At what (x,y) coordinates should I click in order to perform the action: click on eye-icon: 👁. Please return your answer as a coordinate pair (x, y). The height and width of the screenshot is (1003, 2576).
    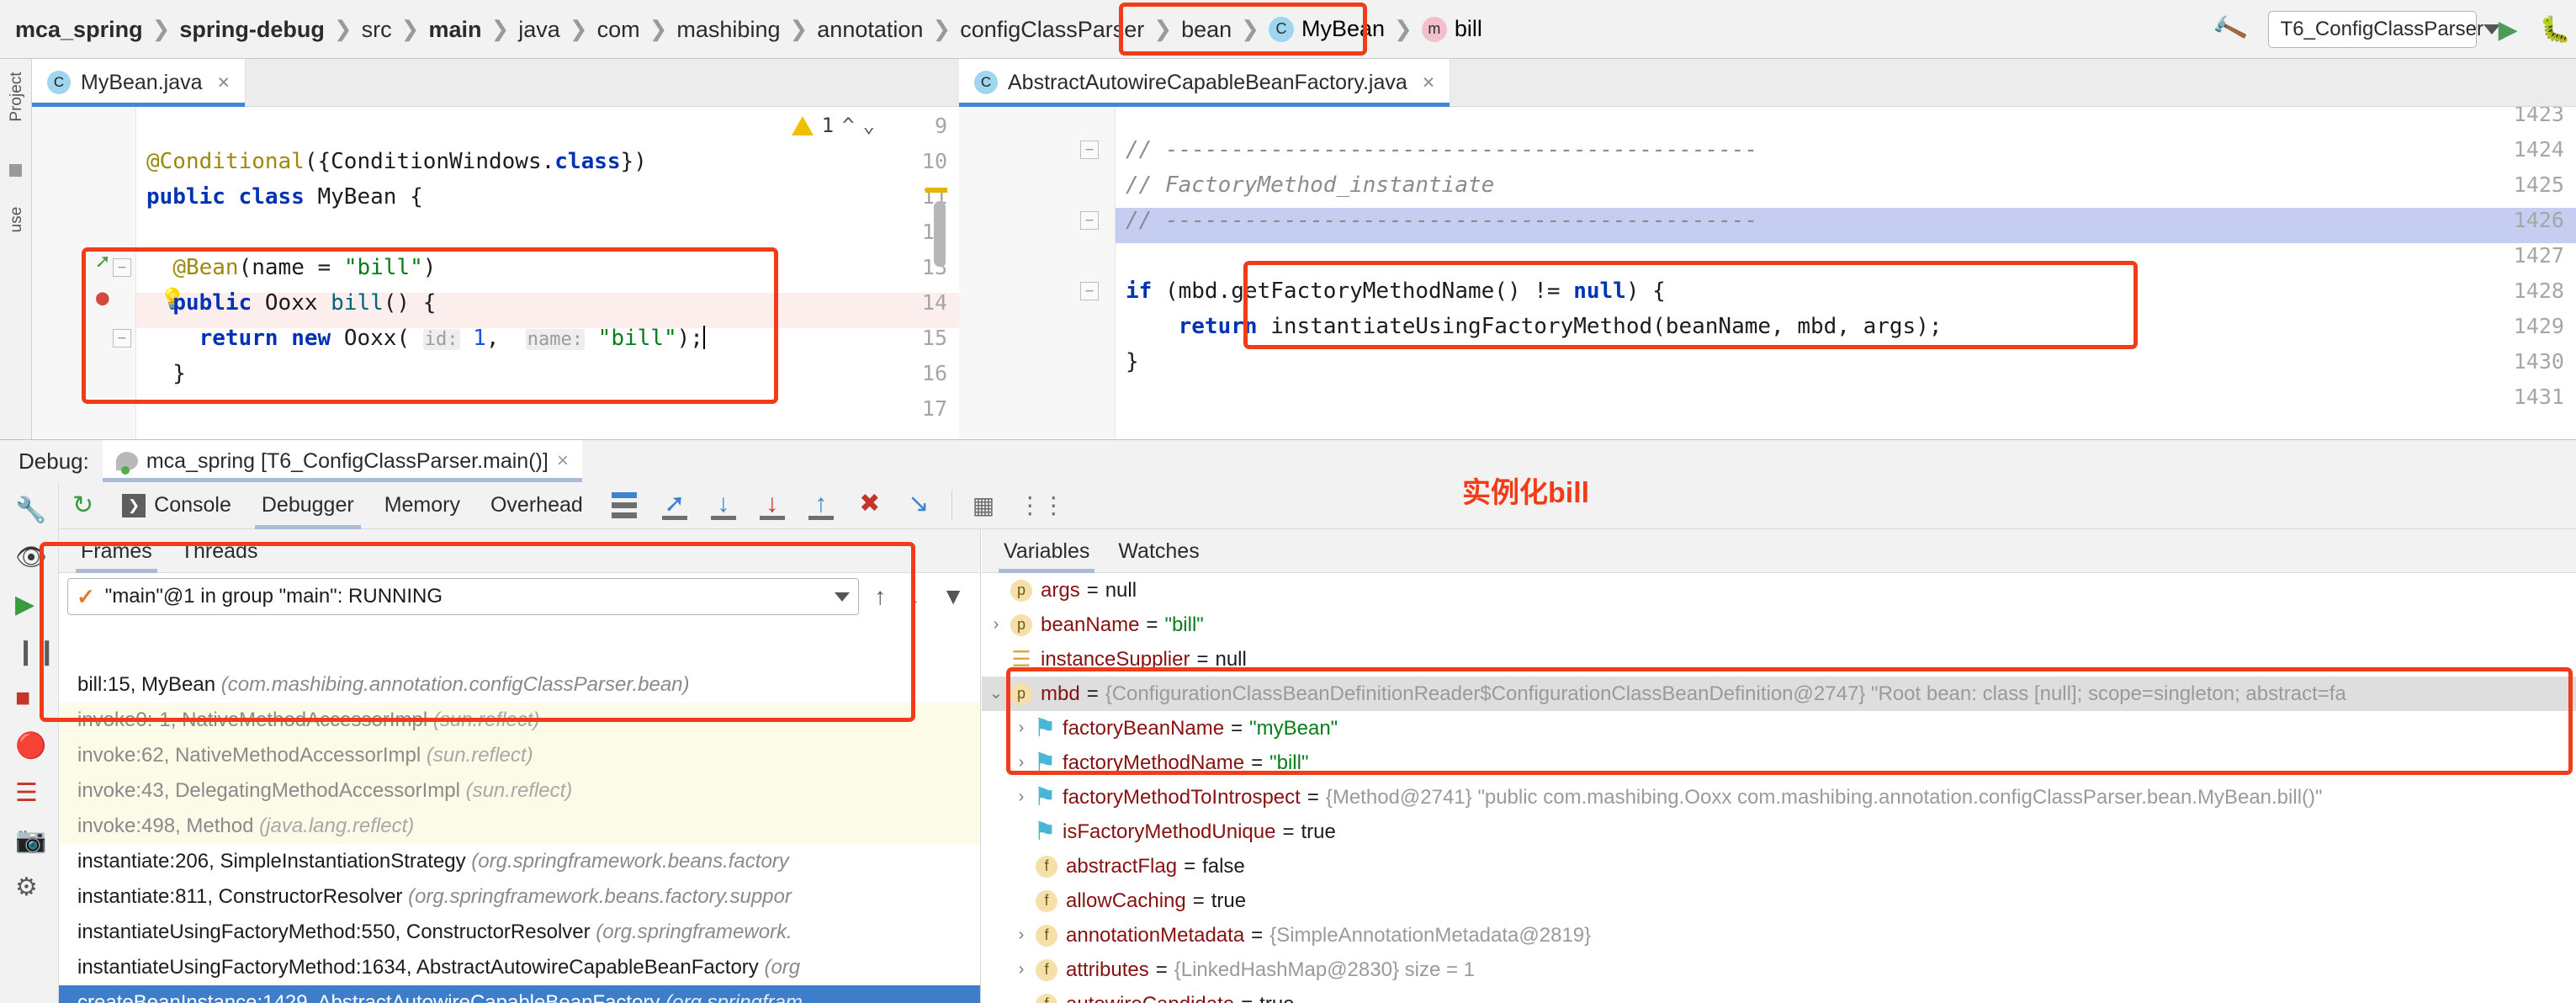
    Looking at the image, I should click on (31, 557).